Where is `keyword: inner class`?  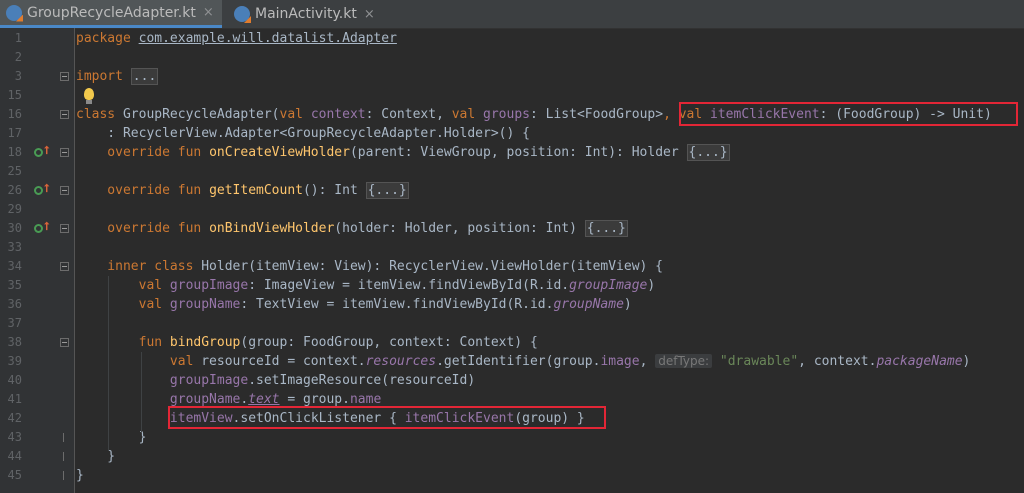
keyword: inner class is located at coordinates (139, 266).